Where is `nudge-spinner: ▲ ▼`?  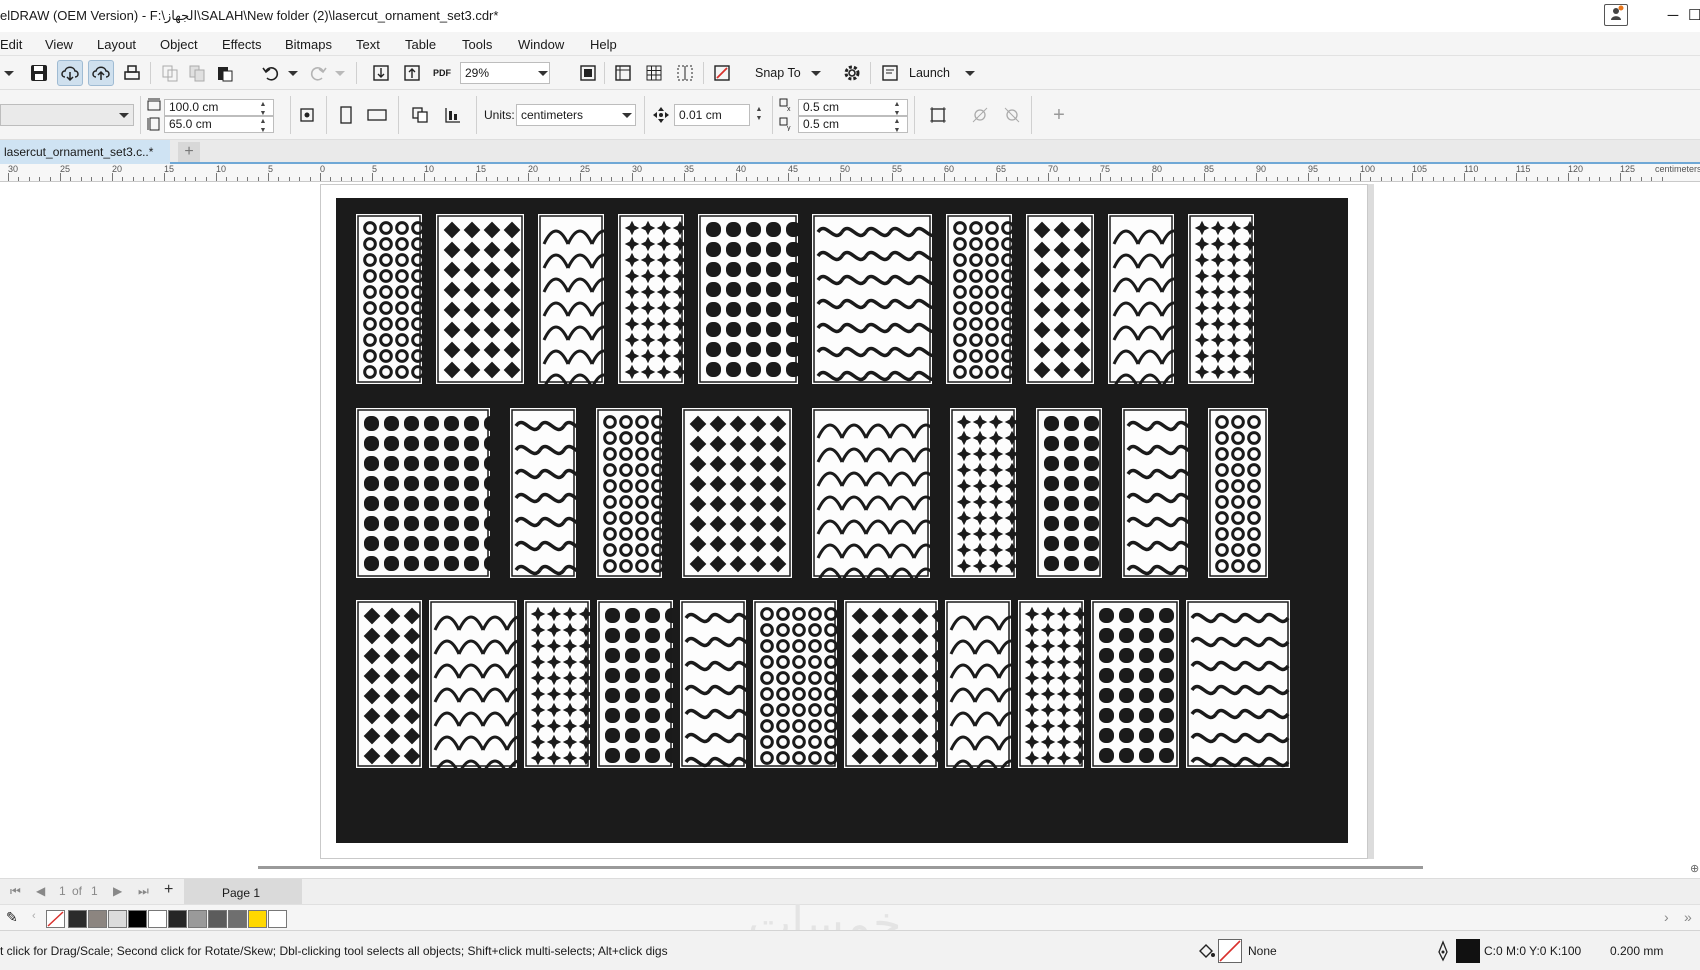
nudge-spinner: ▲ ▼ is located at coordinates (759, 114).